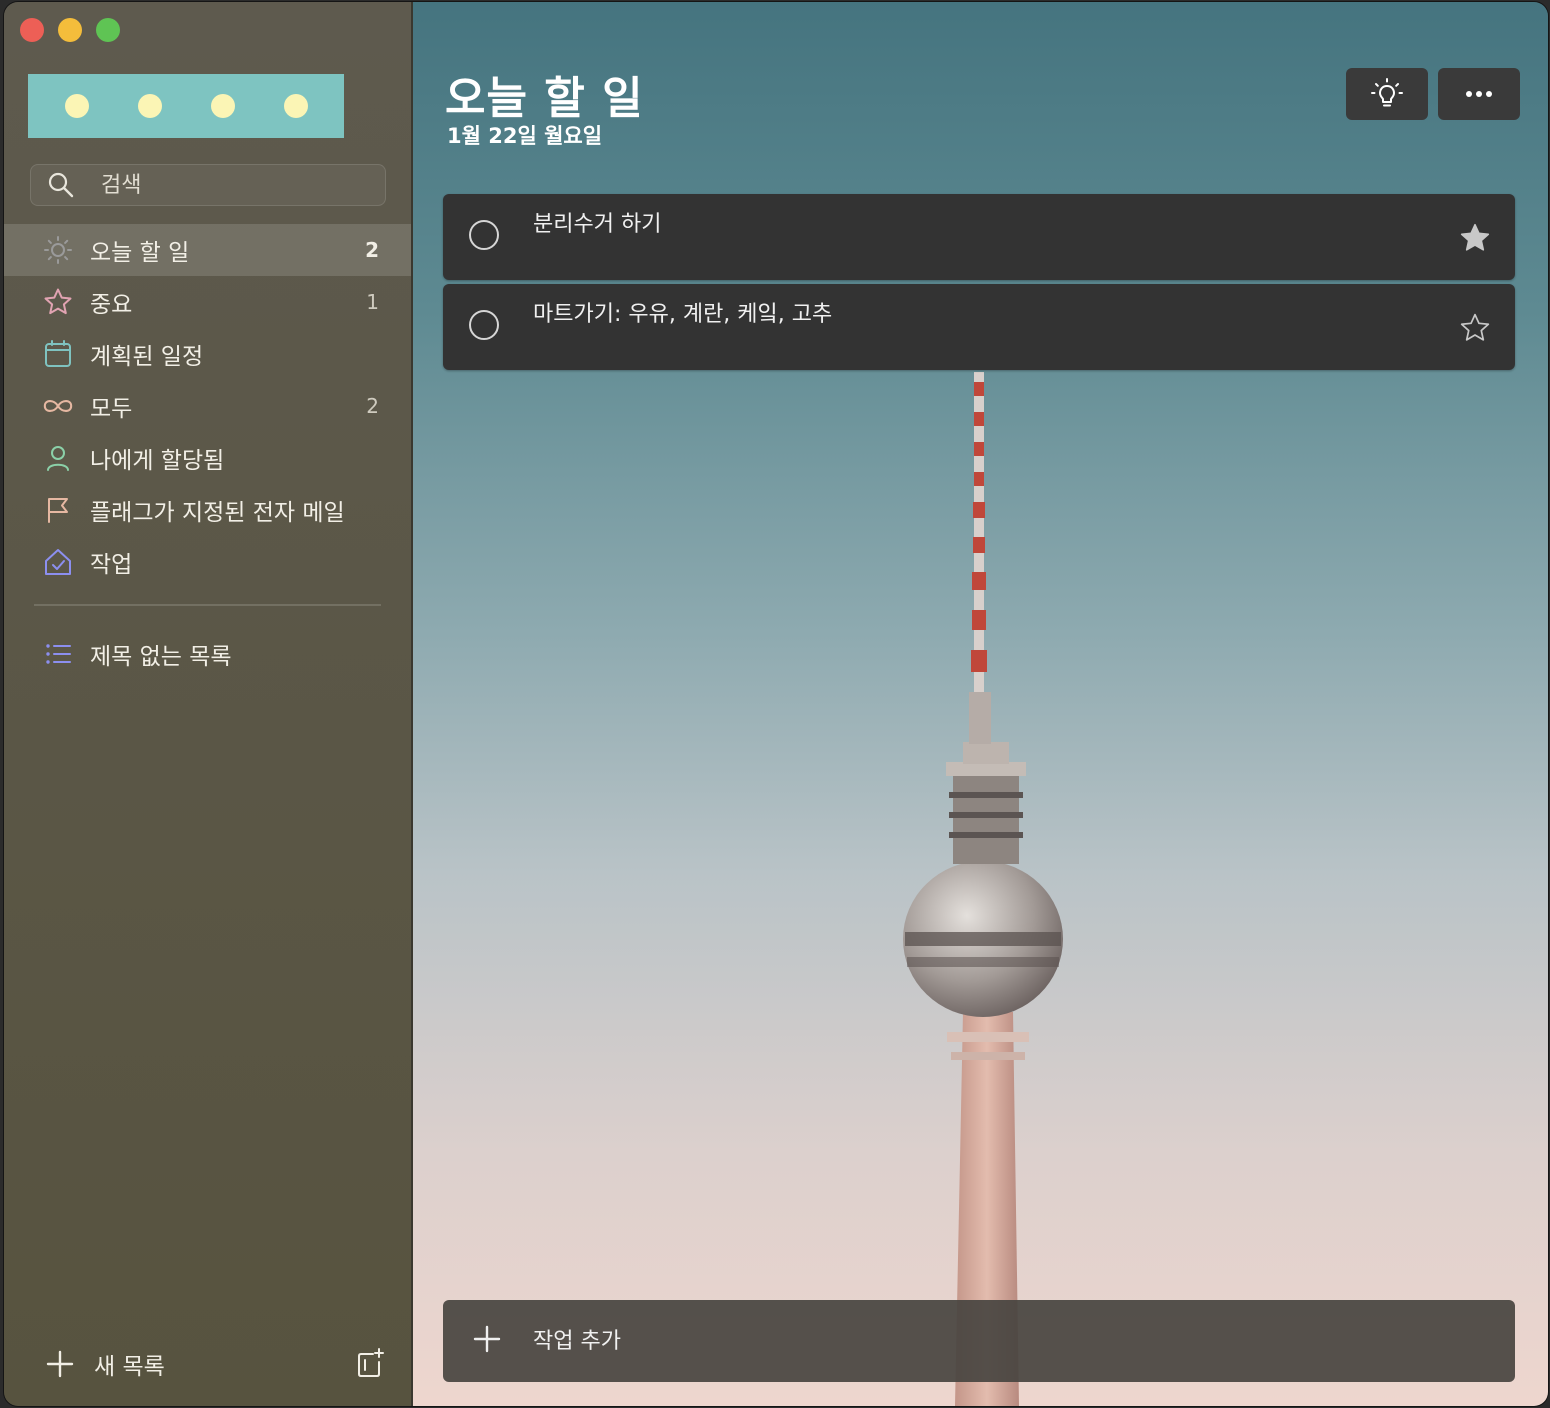 This screenshot has width=1550, height=1408. I want to click on minimize-window-button, so click(70, 30).